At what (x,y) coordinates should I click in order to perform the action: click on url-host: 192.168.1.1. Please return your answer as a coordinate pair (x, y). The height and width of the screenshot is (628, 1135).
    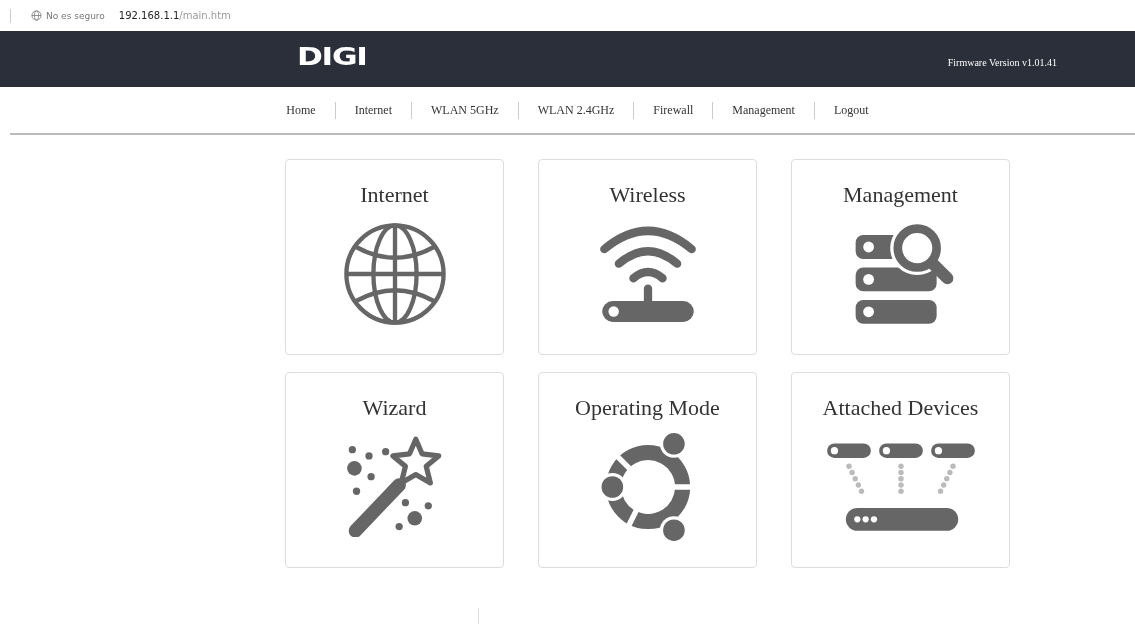
    Looking at the image, I should click on (149, 15).